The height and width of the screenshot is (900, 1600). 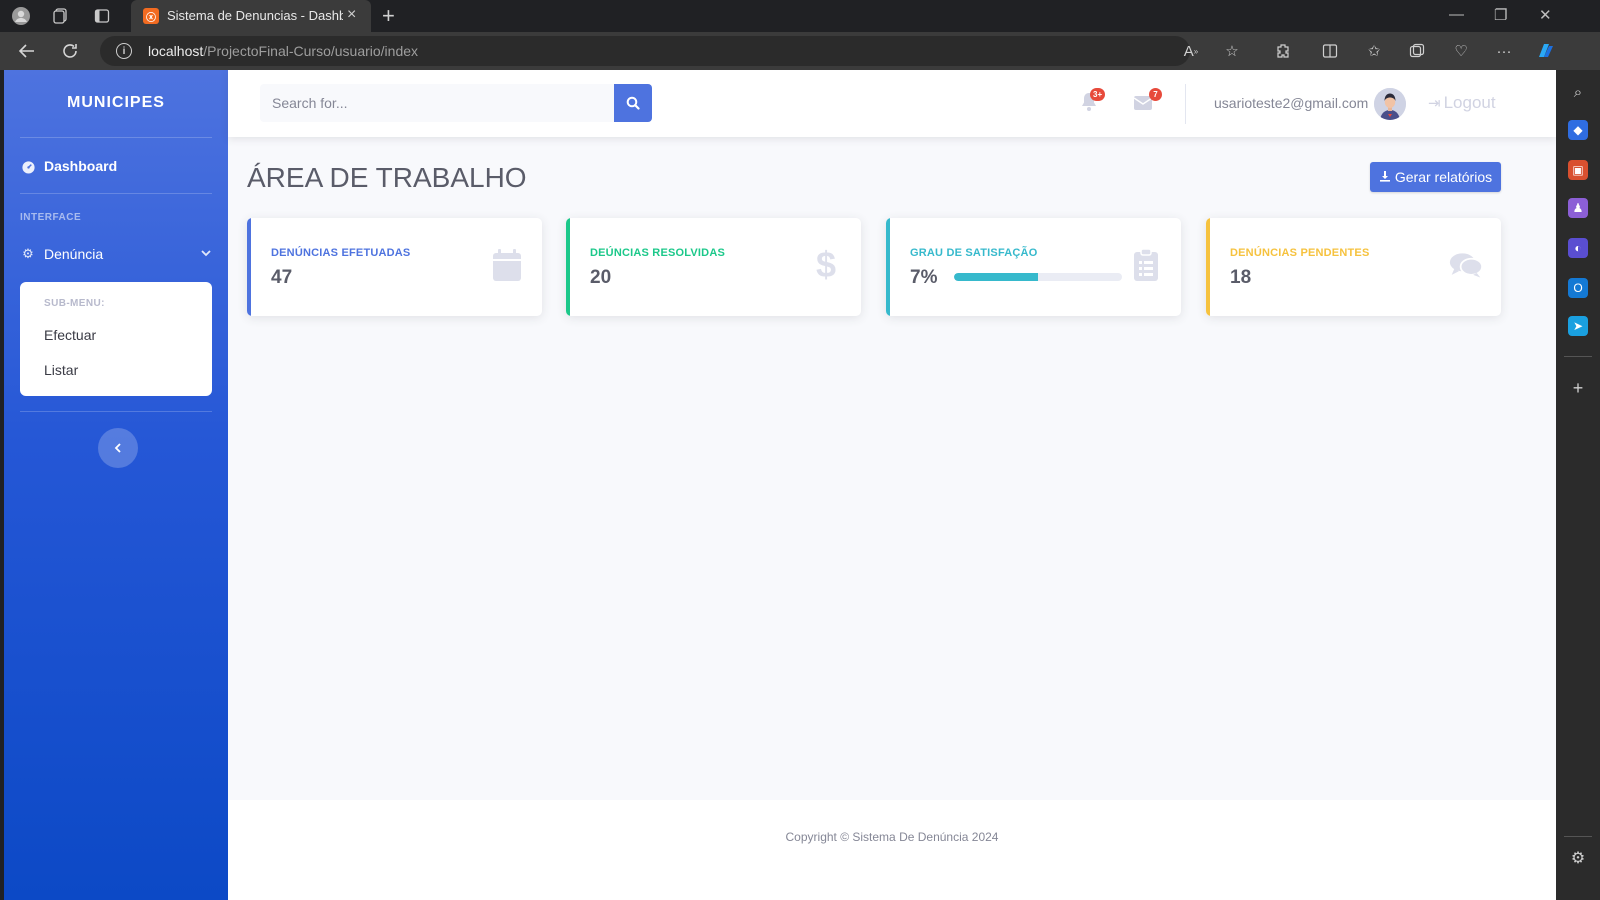 I want to click on copyright-text: Copyright © Sistema De Denúncia 2024, so click(x=892, y=837).